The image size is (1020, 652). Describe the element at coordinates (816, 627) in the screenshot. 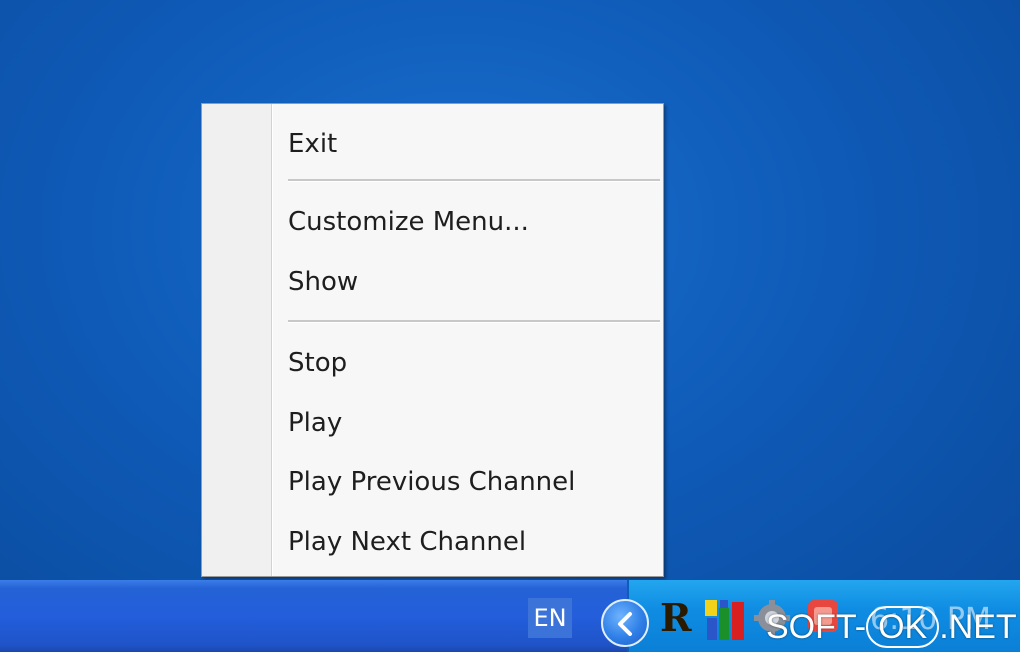

I see `watermark-left: SOFT-` at that location.